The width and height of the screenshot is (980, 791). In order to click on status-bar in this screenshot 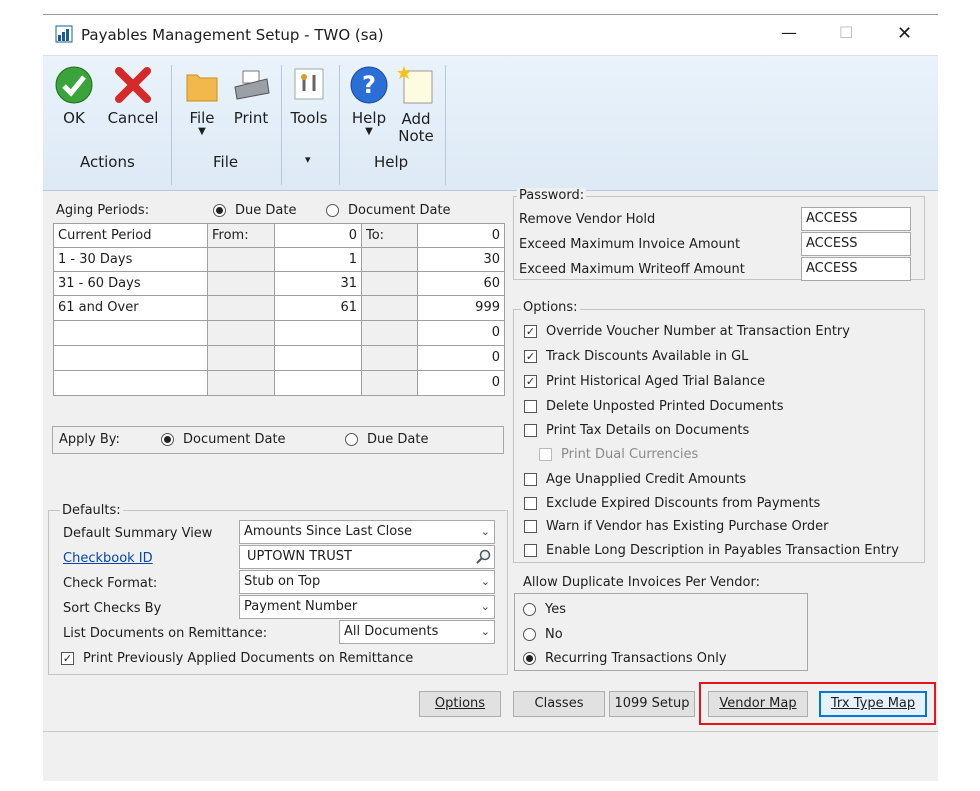, I will do `click(490, 756)`.